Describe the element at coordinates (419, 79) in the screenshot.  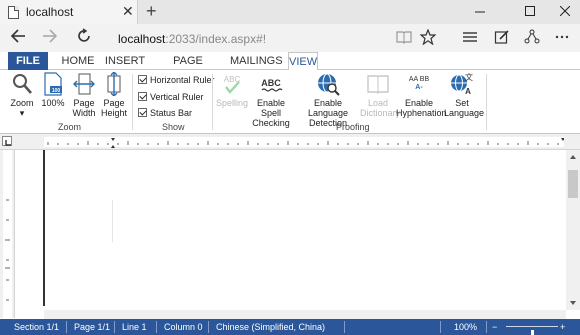
I see `svg-text: AA BB` at that location.